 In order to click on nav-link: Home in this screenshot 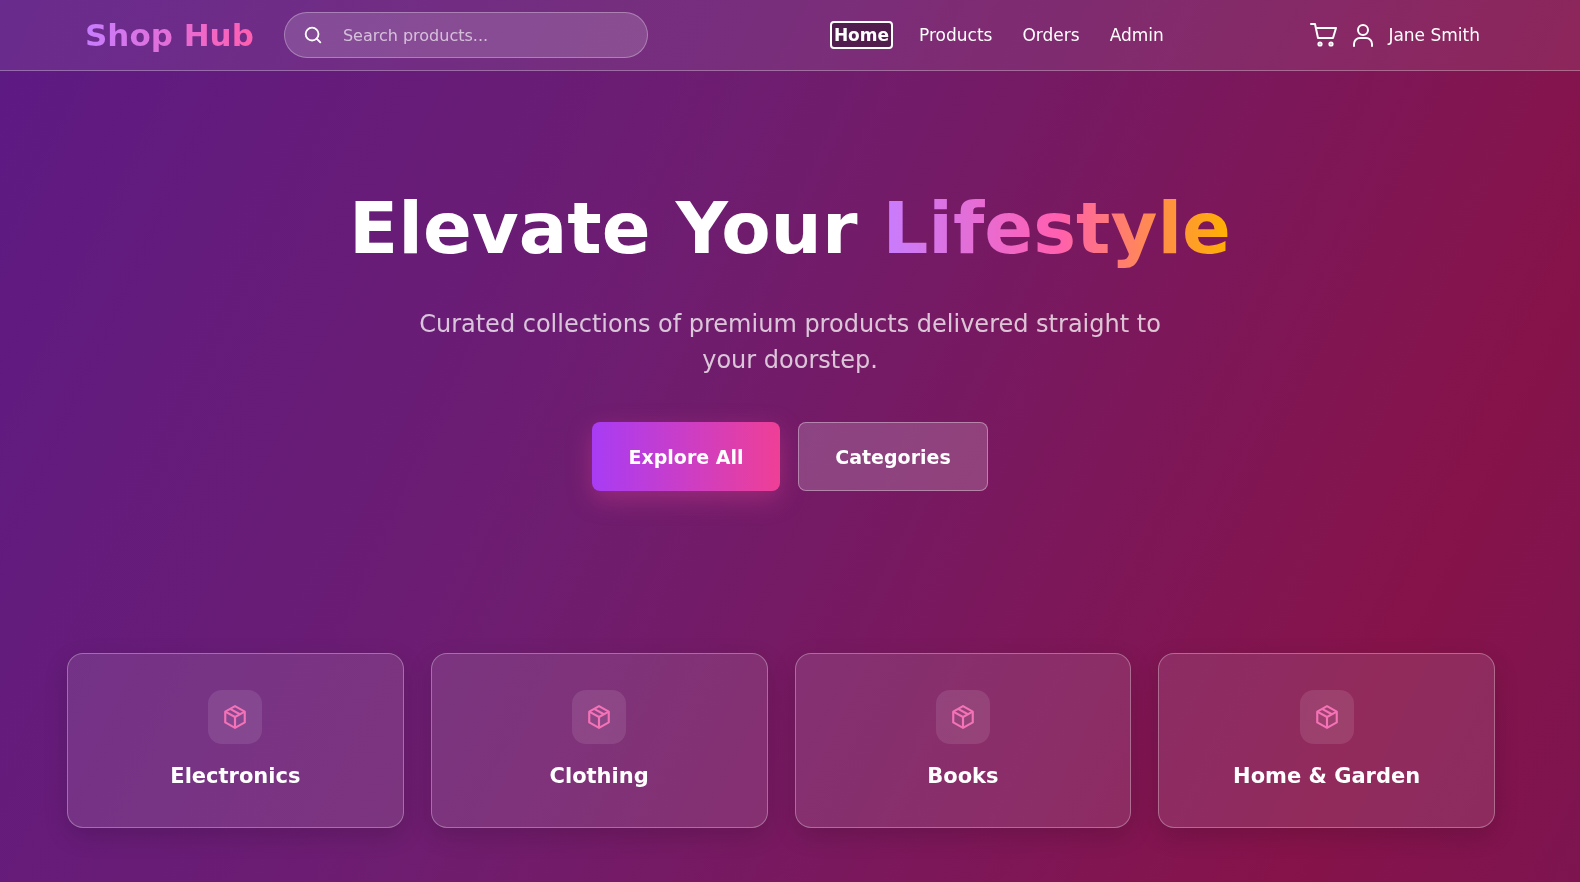, I will do `click(861, 35)`.